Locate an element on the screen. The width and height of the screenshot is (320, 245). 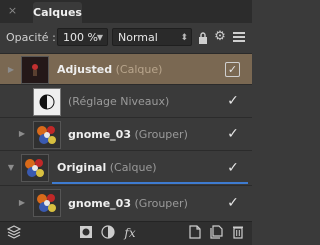
layers-bottom-bar: fx is located at coordinates (126, 233).